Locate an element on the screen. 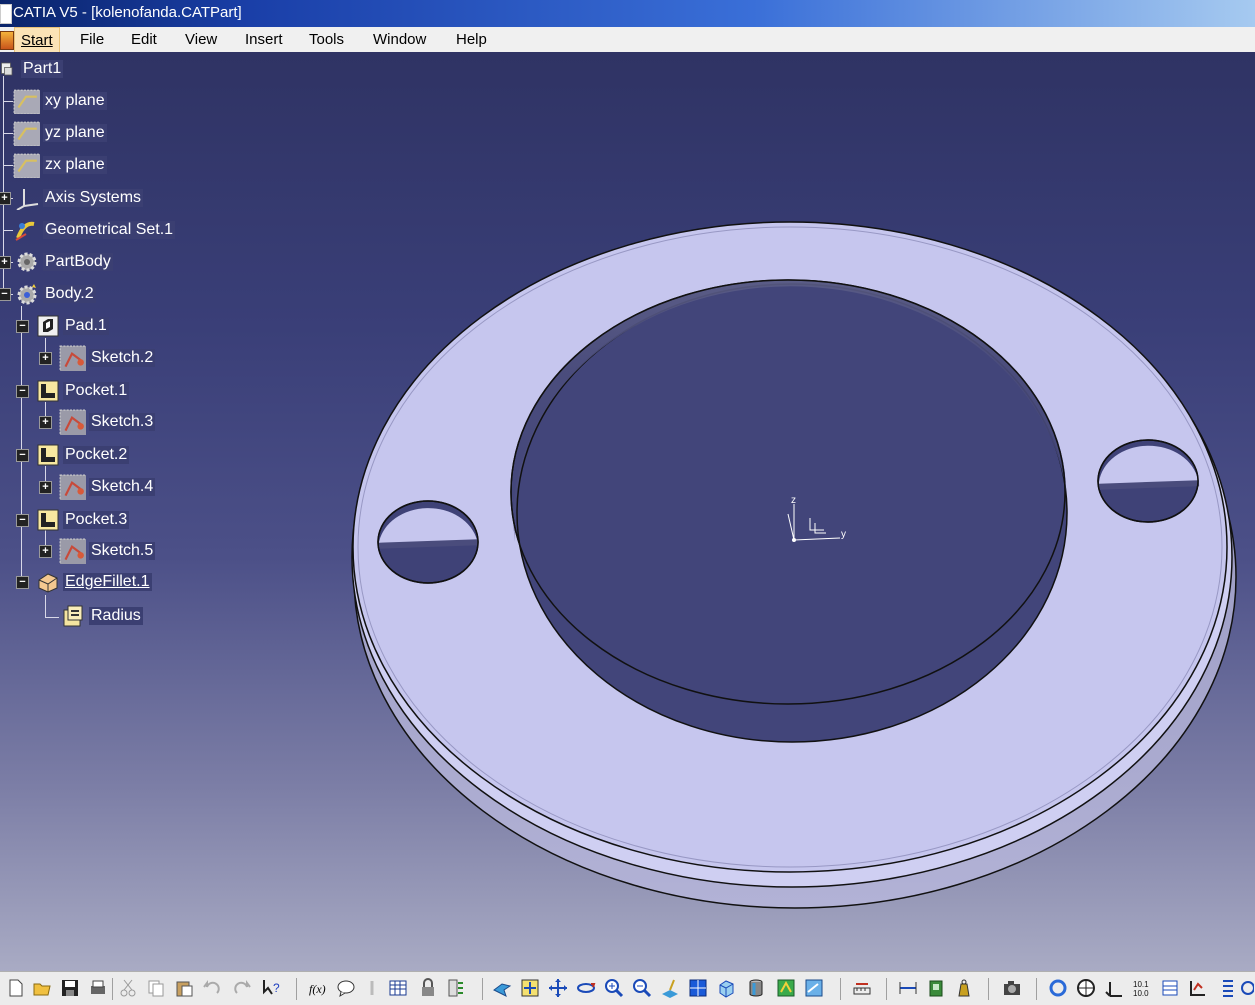 The image size is (1255, 1005). menu-insert: Insert is located at coordinates (264, 39).